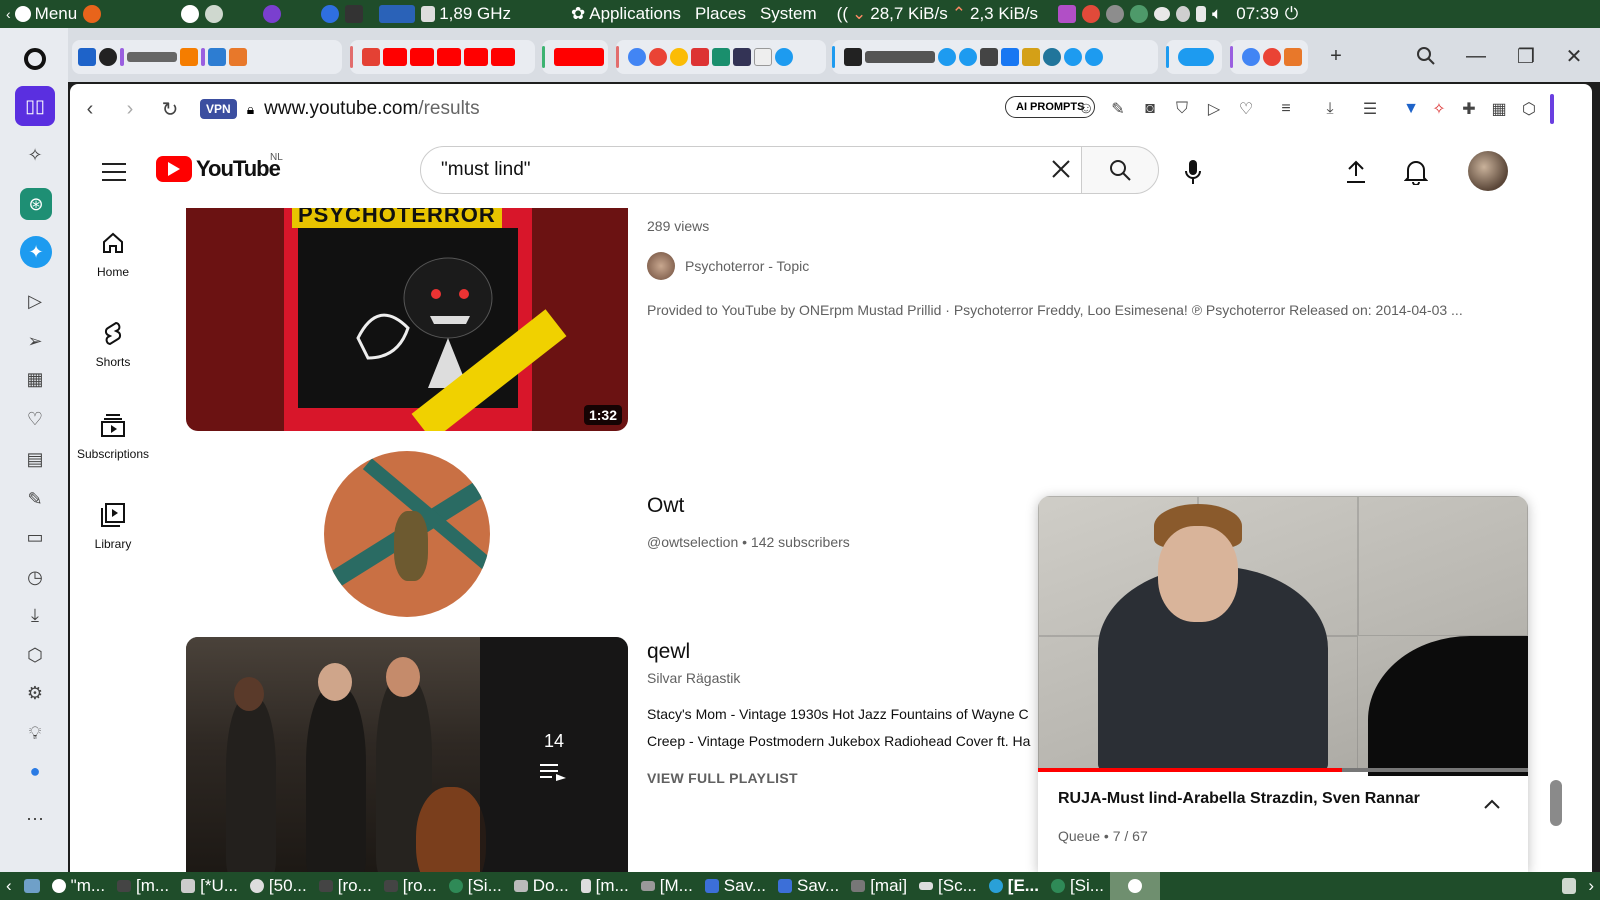 This screenshot has height=900, width=1600. What do you see at coordinates (35, 155) in the screenshot?
I see `ai-aria-icon: ✧` at bounding box center [35, 155].